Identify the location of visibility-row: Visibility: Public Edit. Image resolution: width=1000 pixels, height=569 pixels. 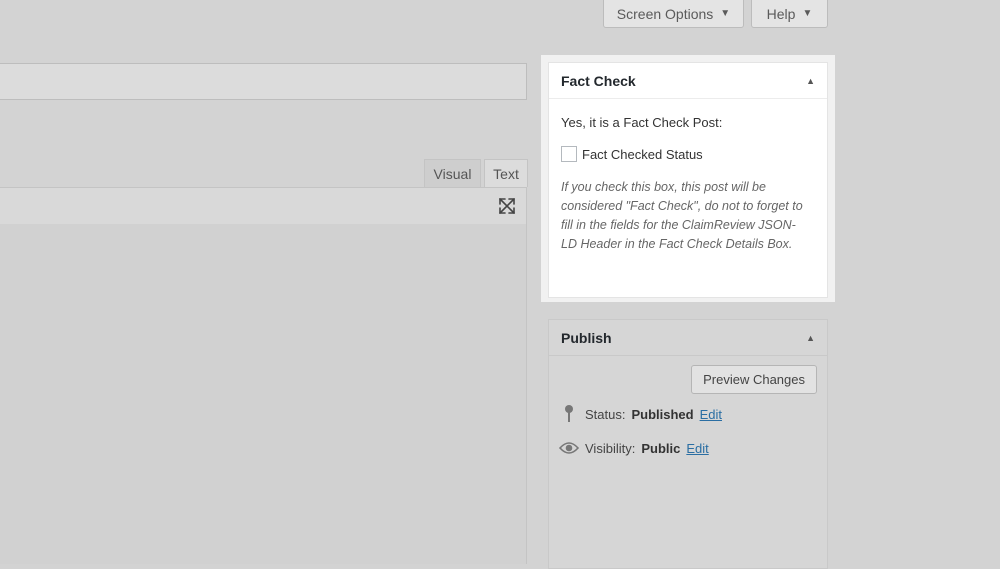
(634, 448).